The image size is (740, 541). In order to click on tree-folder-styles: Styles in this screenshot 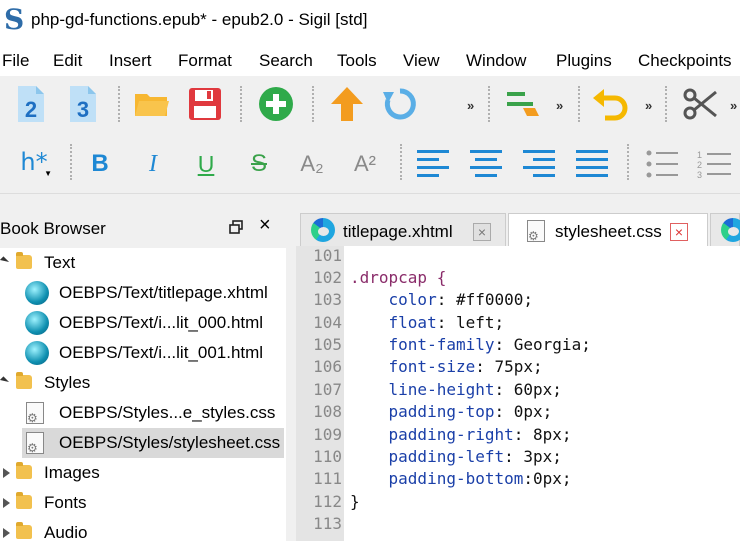, I will do `click(143, 383)`.